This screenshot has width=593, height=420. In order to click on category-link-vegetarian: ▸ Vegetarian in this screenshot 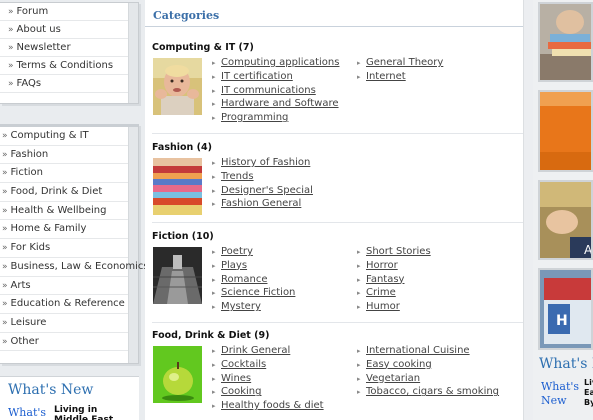, I will do `click(428, 379)`.